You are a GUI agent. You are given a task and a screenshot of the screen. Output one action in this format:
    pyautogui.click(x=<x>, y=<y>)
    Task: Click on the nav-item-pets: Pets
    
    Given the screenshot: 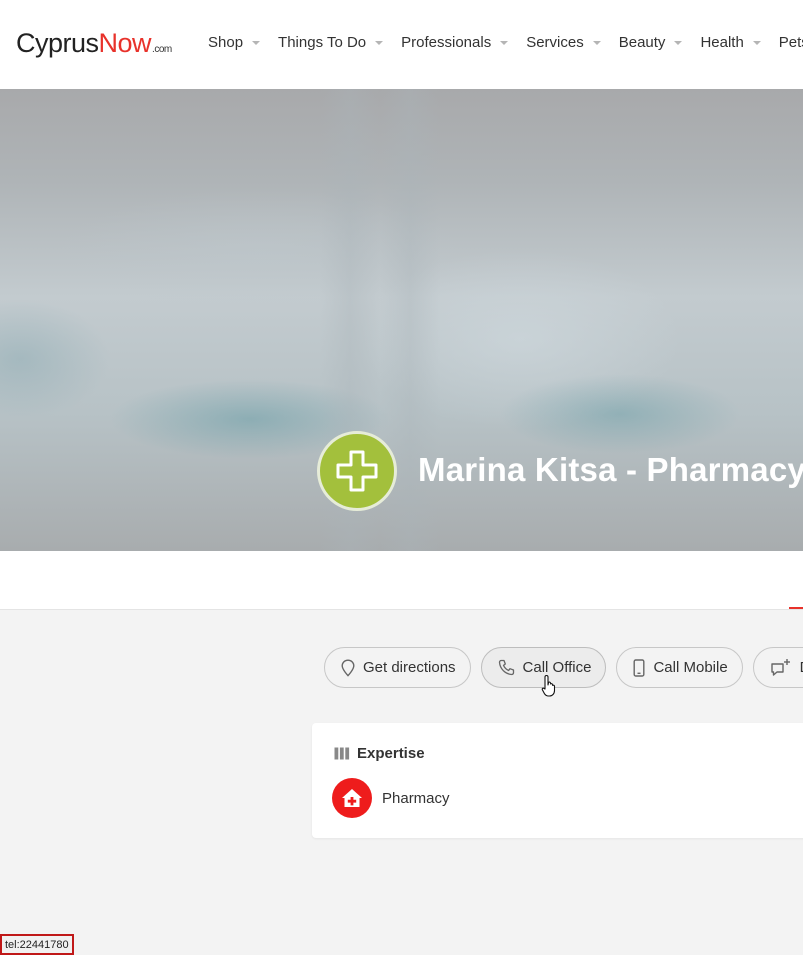 What is the action you would take?
    pyautogui.click(x=791, y=42)
    